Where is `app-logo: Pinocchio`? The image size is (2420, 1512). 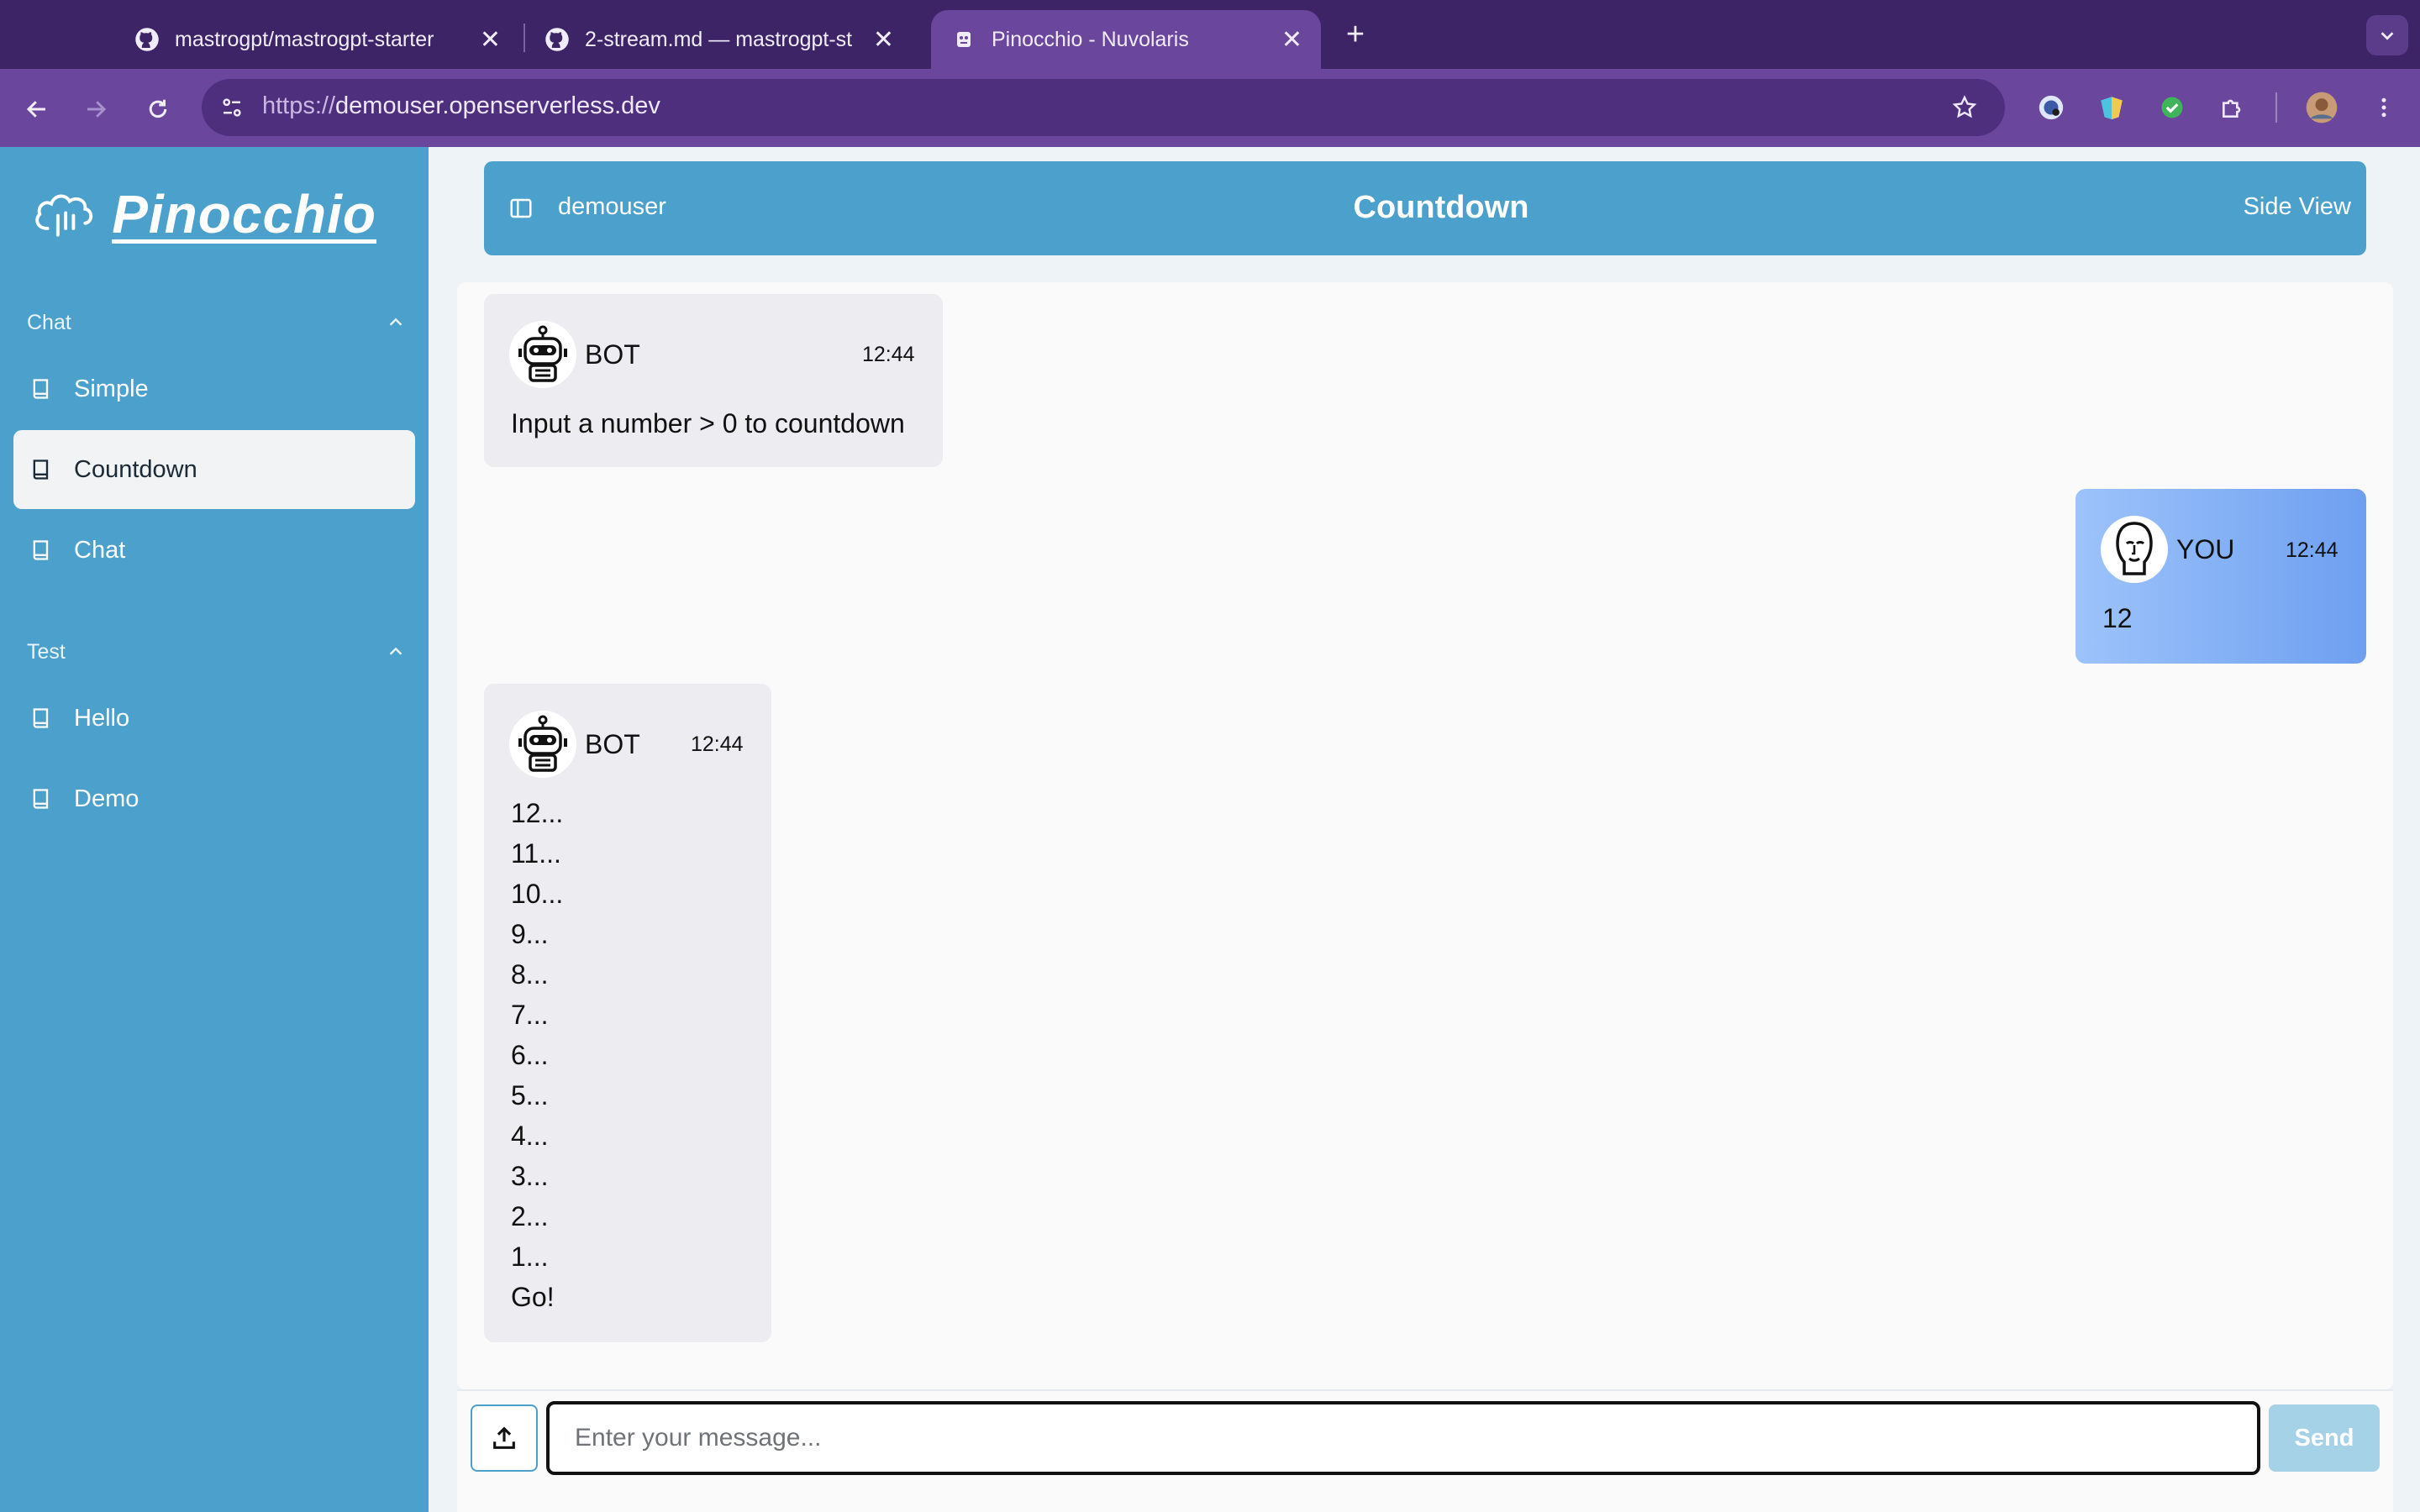 app-logo: Pinocchio is located at coordinates (204, 214).